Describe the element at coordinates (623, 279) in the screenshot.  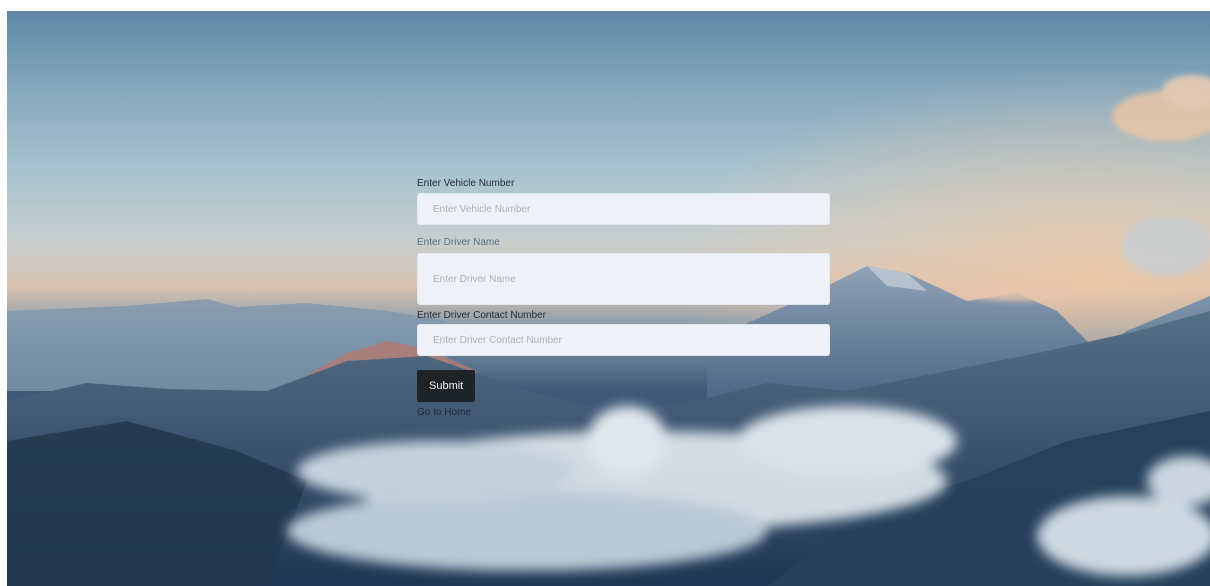
I see `driver-name-input` at that location.